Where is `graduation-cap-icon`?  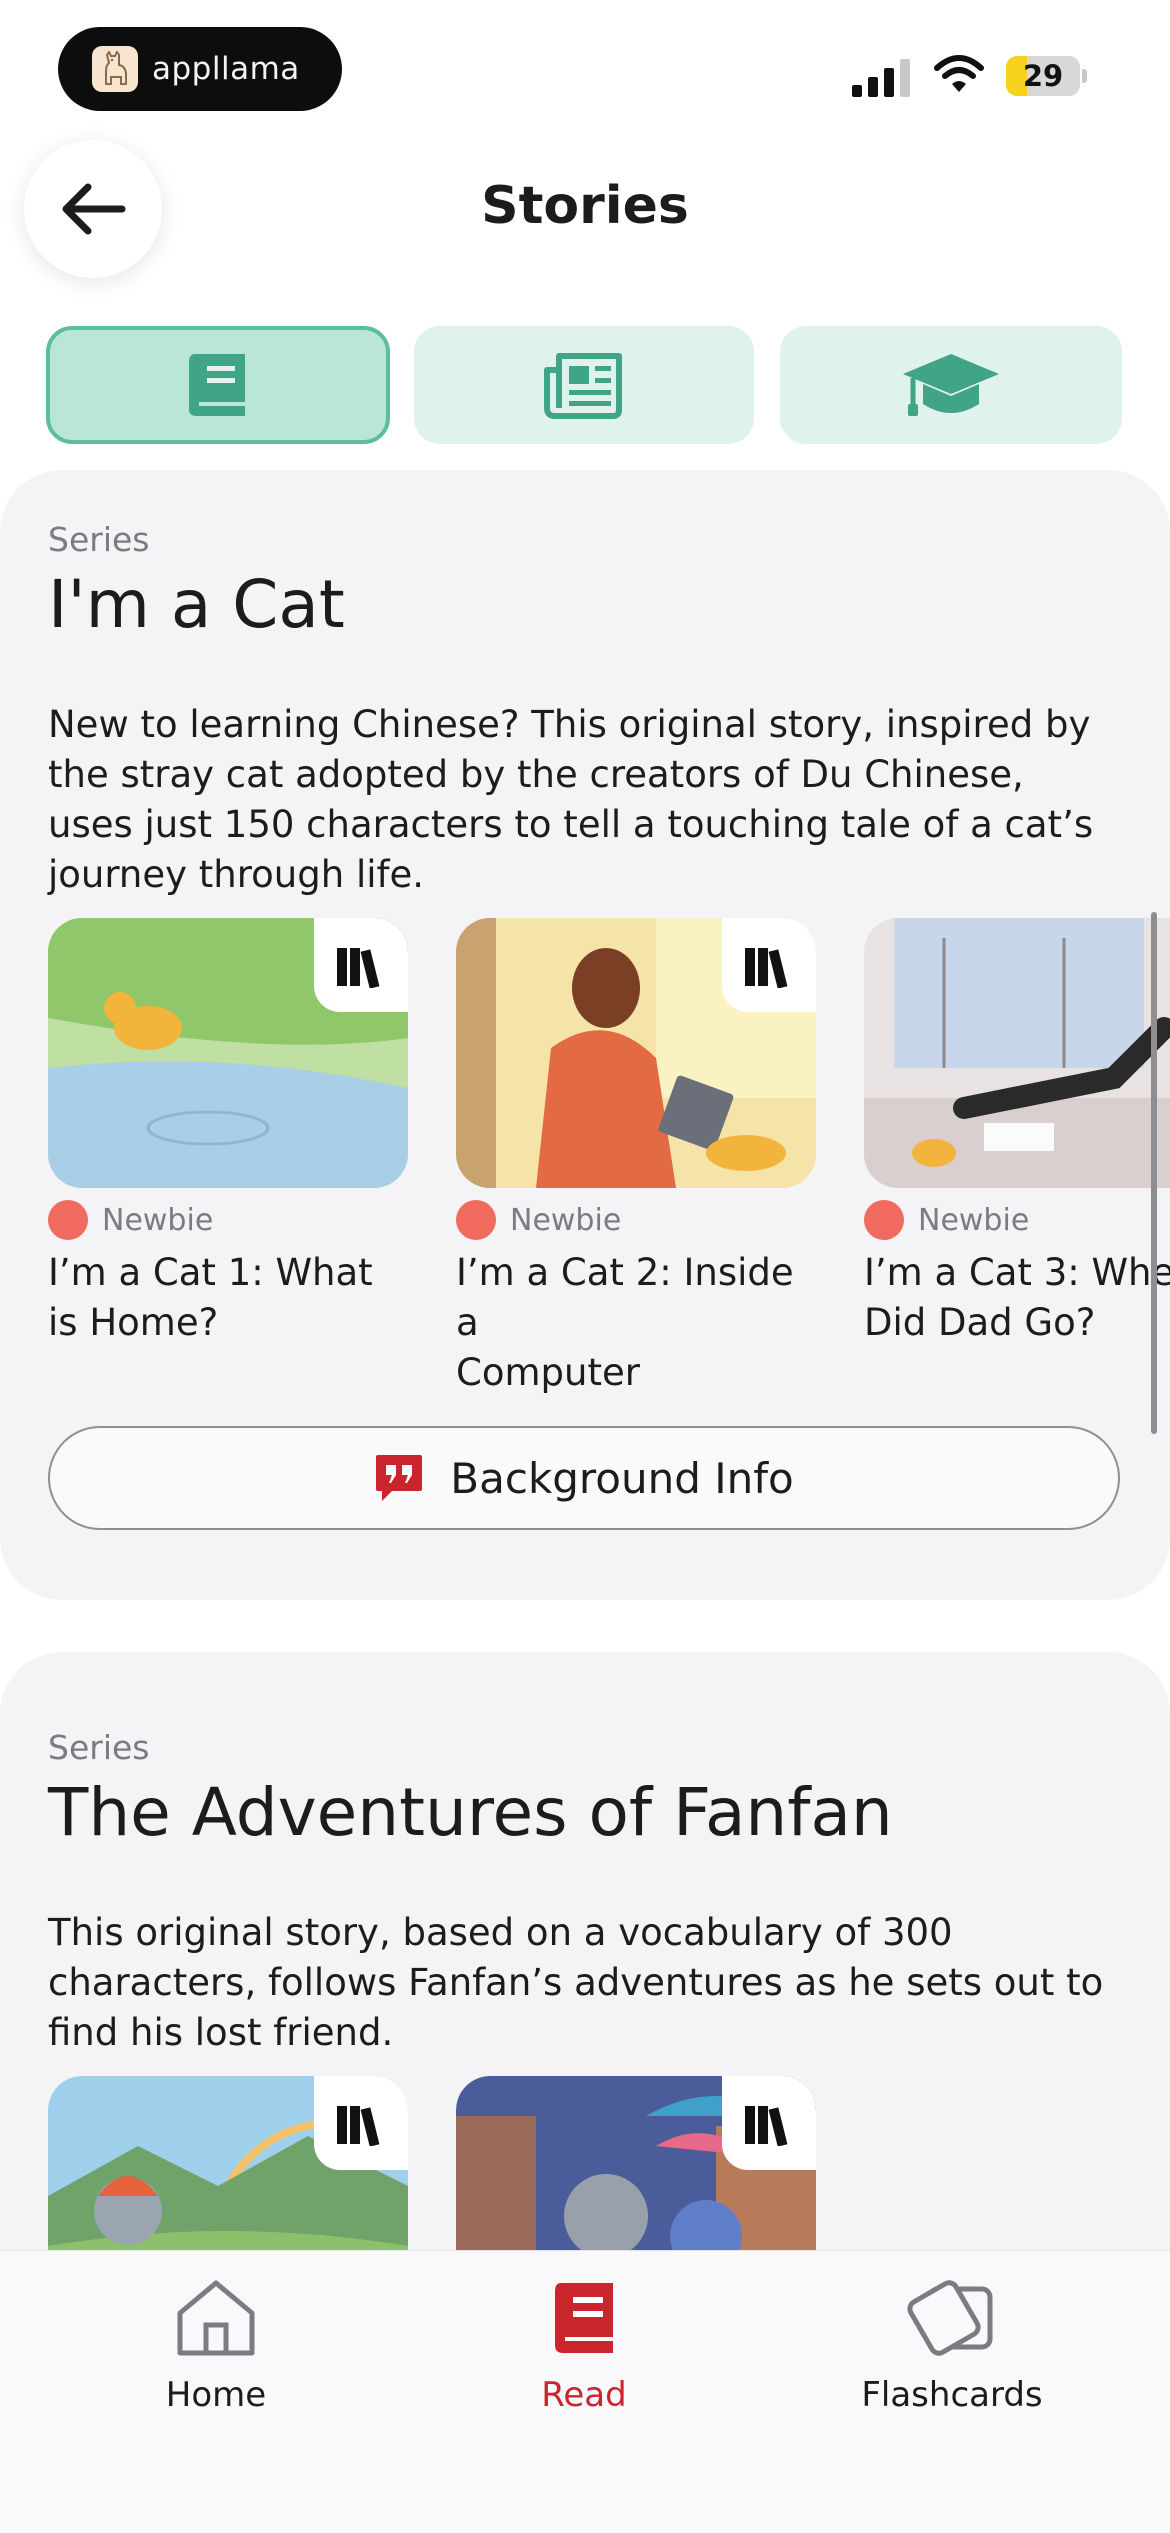 graduation-cap-icon is located at coordinates (951, 385).